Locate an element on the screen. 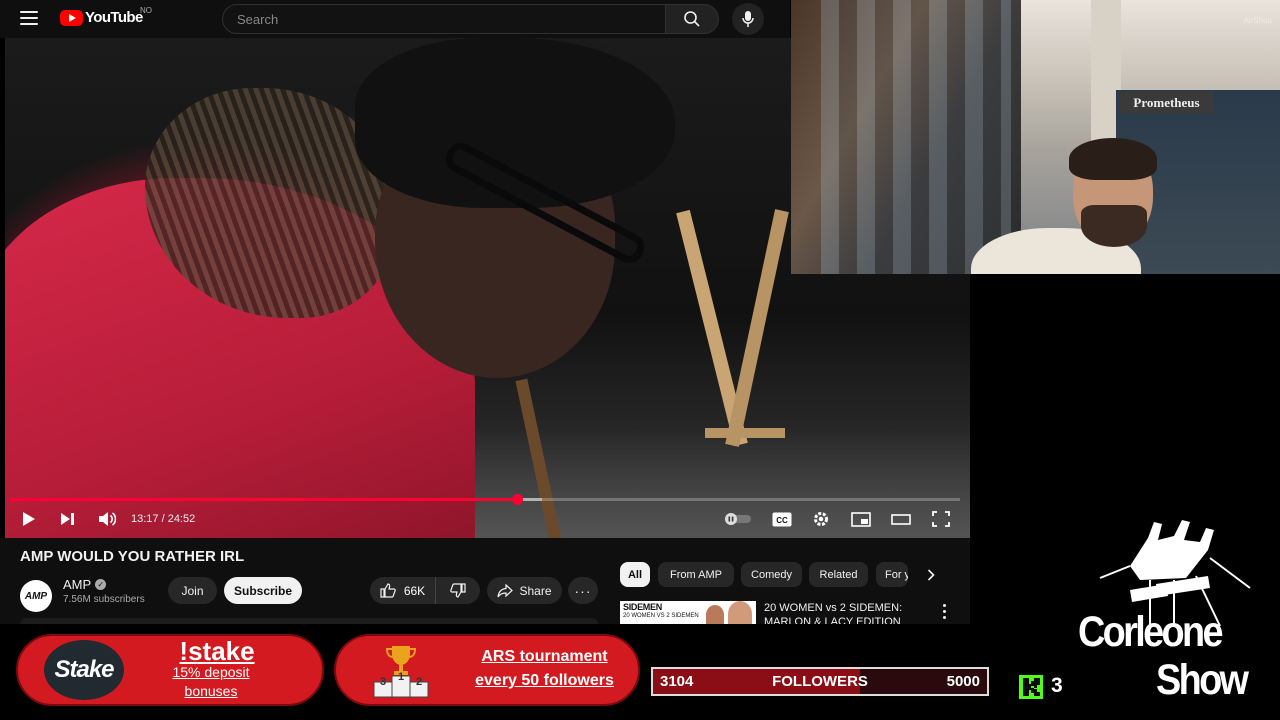  thumbs-up-icon is located at coordinates (388, 590).